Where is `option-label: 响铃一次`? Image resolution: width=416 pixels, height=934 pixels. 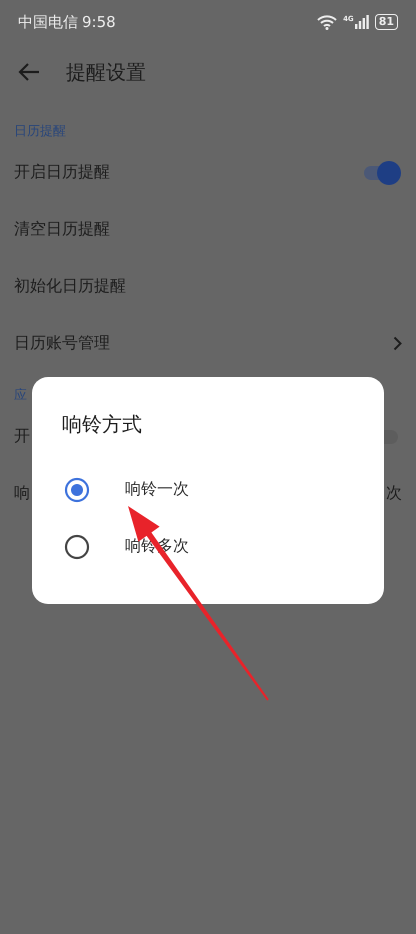
option-label: 响铃一次 is located at coordinates (157, 489).